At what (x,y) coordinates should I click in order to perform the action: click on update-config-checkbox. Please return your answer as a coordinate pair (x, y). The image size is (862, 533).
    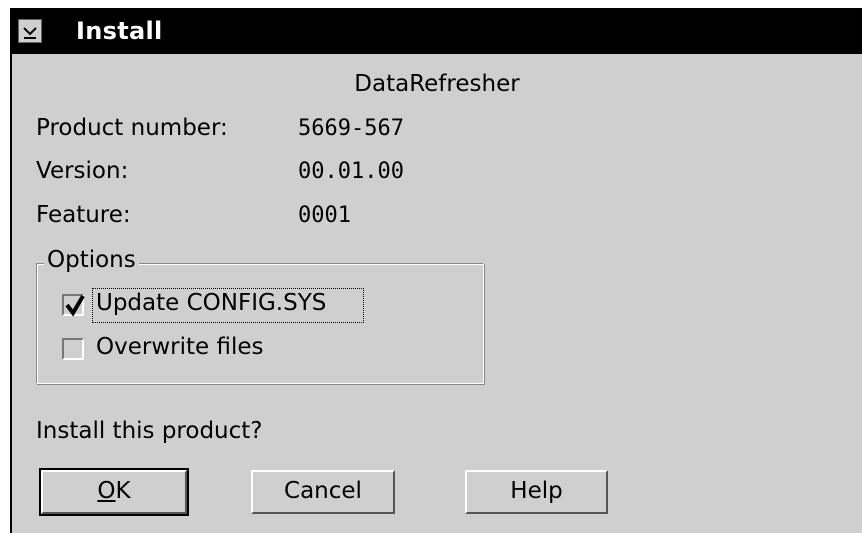
    Looking at the image, I should click on (73, 305).